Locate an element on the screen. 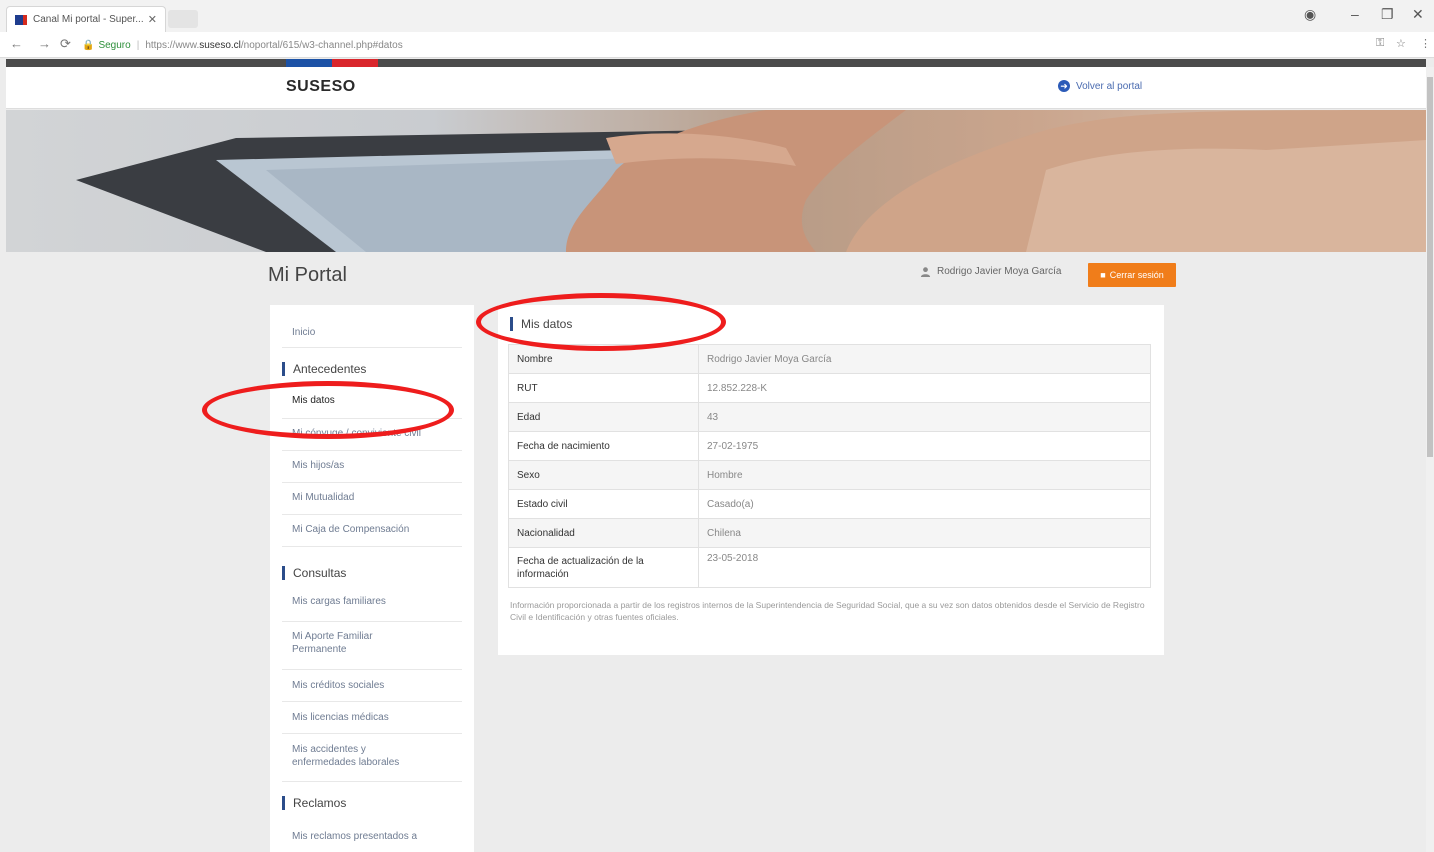 Image resolution: width=1434 pixels, height=852 pixels. url-prefix: https://www. is located at coordinates (172, 45).